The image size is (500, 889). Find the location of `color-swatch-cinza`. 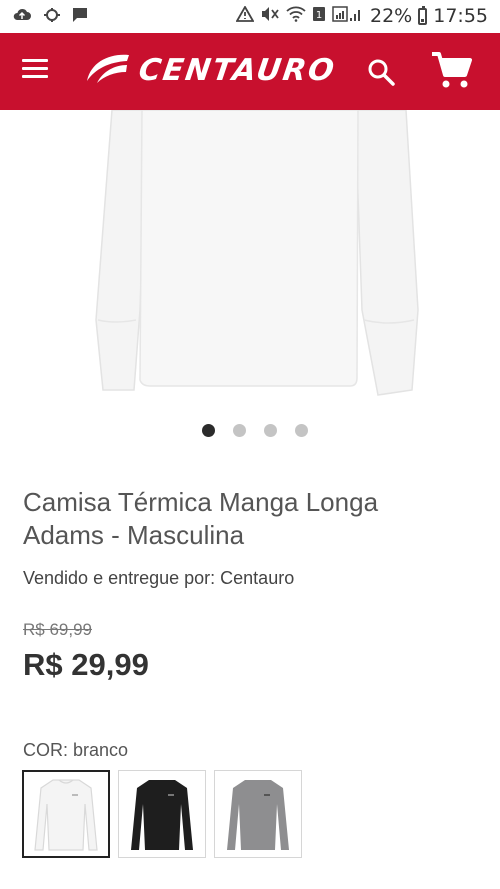

color-swatch-cinza is located at coordinates (258, 814).